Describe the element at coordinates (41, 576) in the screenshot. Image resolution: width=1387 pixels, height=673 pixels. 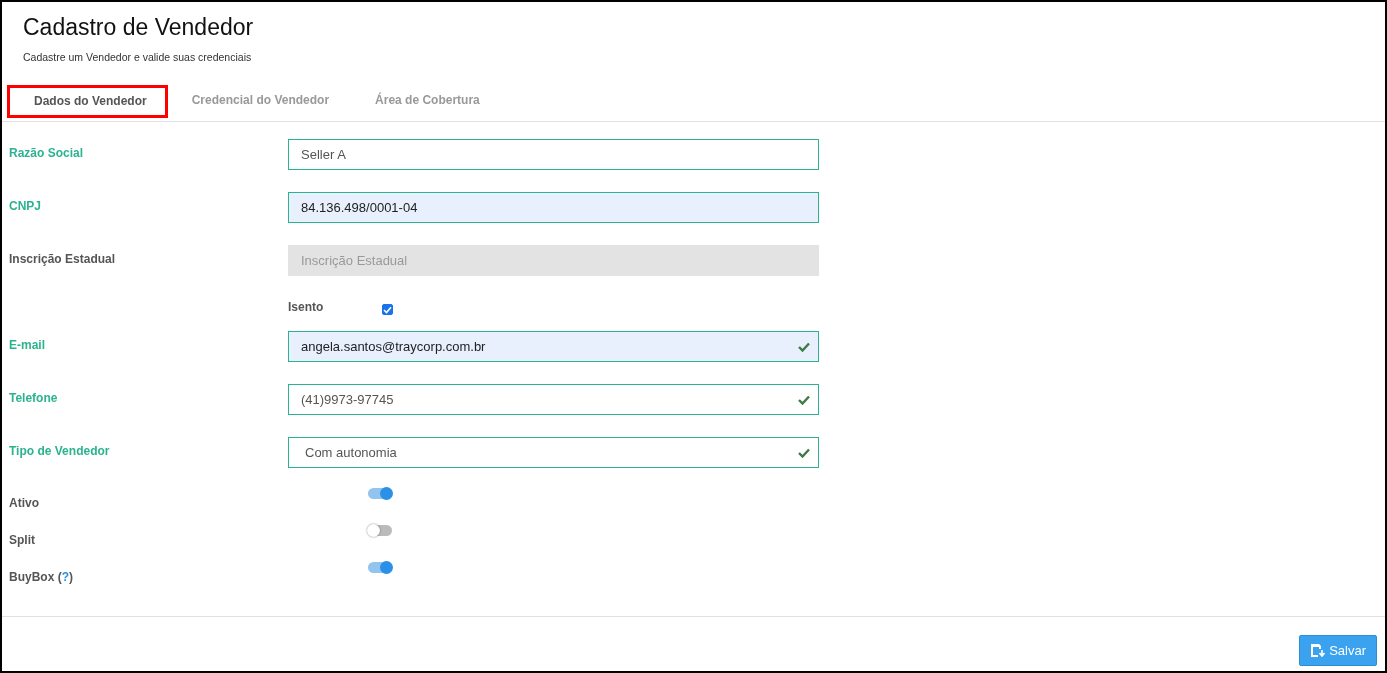
I see `field-label: BuyBox (?)` at that location.